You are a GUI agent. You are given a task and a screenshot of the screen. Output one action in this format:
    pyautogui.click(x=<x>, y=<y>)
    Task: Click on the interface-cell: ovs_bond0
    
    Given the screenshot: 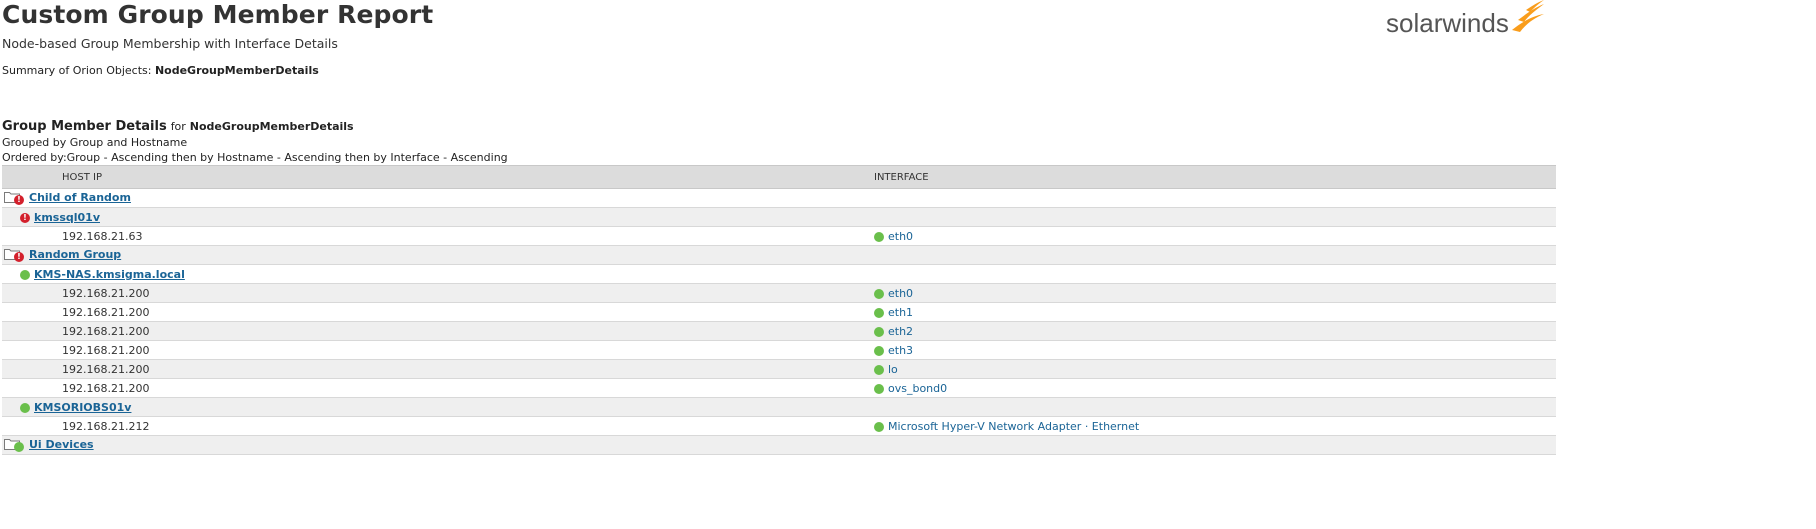 What is the action you would take?
    pyautogui.click(x=1214, y=388)
    